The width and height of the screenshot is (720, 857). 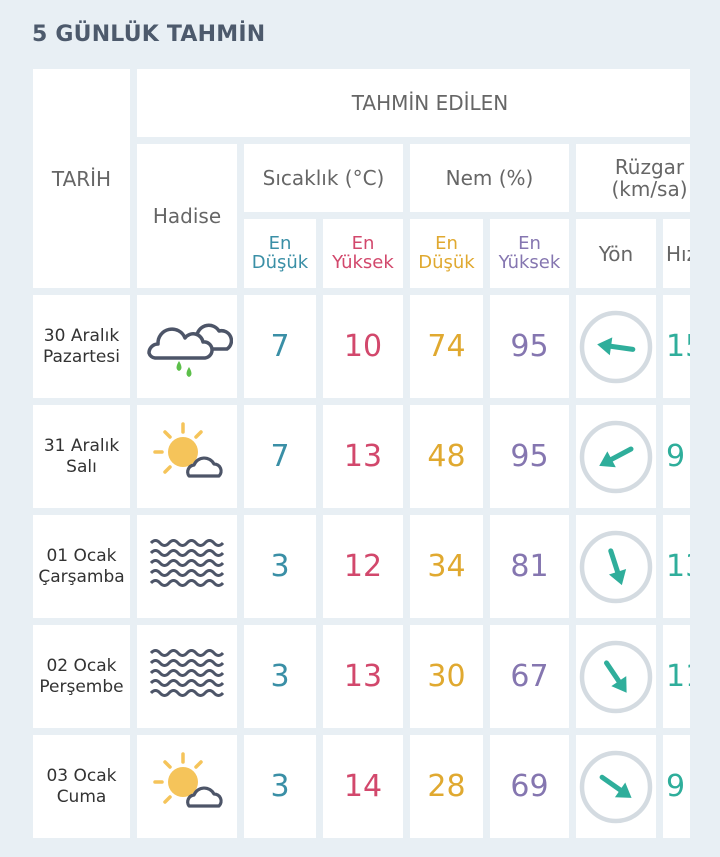 What do you see at coordinates (81, 796) in the screenshot?
I see `date-weekday: Cuma` at bounding box center [81, 796].